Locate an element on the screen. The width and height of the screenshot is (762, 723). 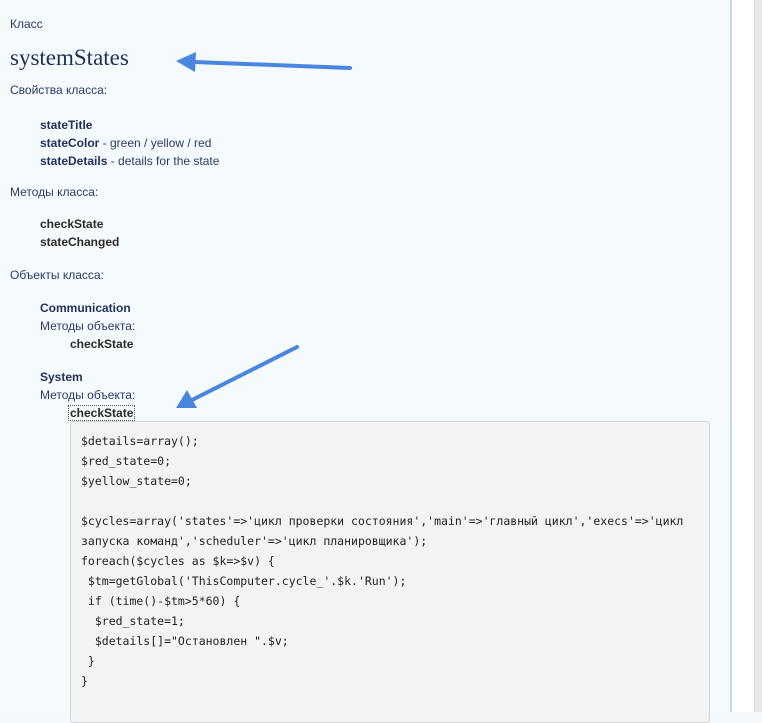
annotation-arrows is located at coordinates (264, 230).